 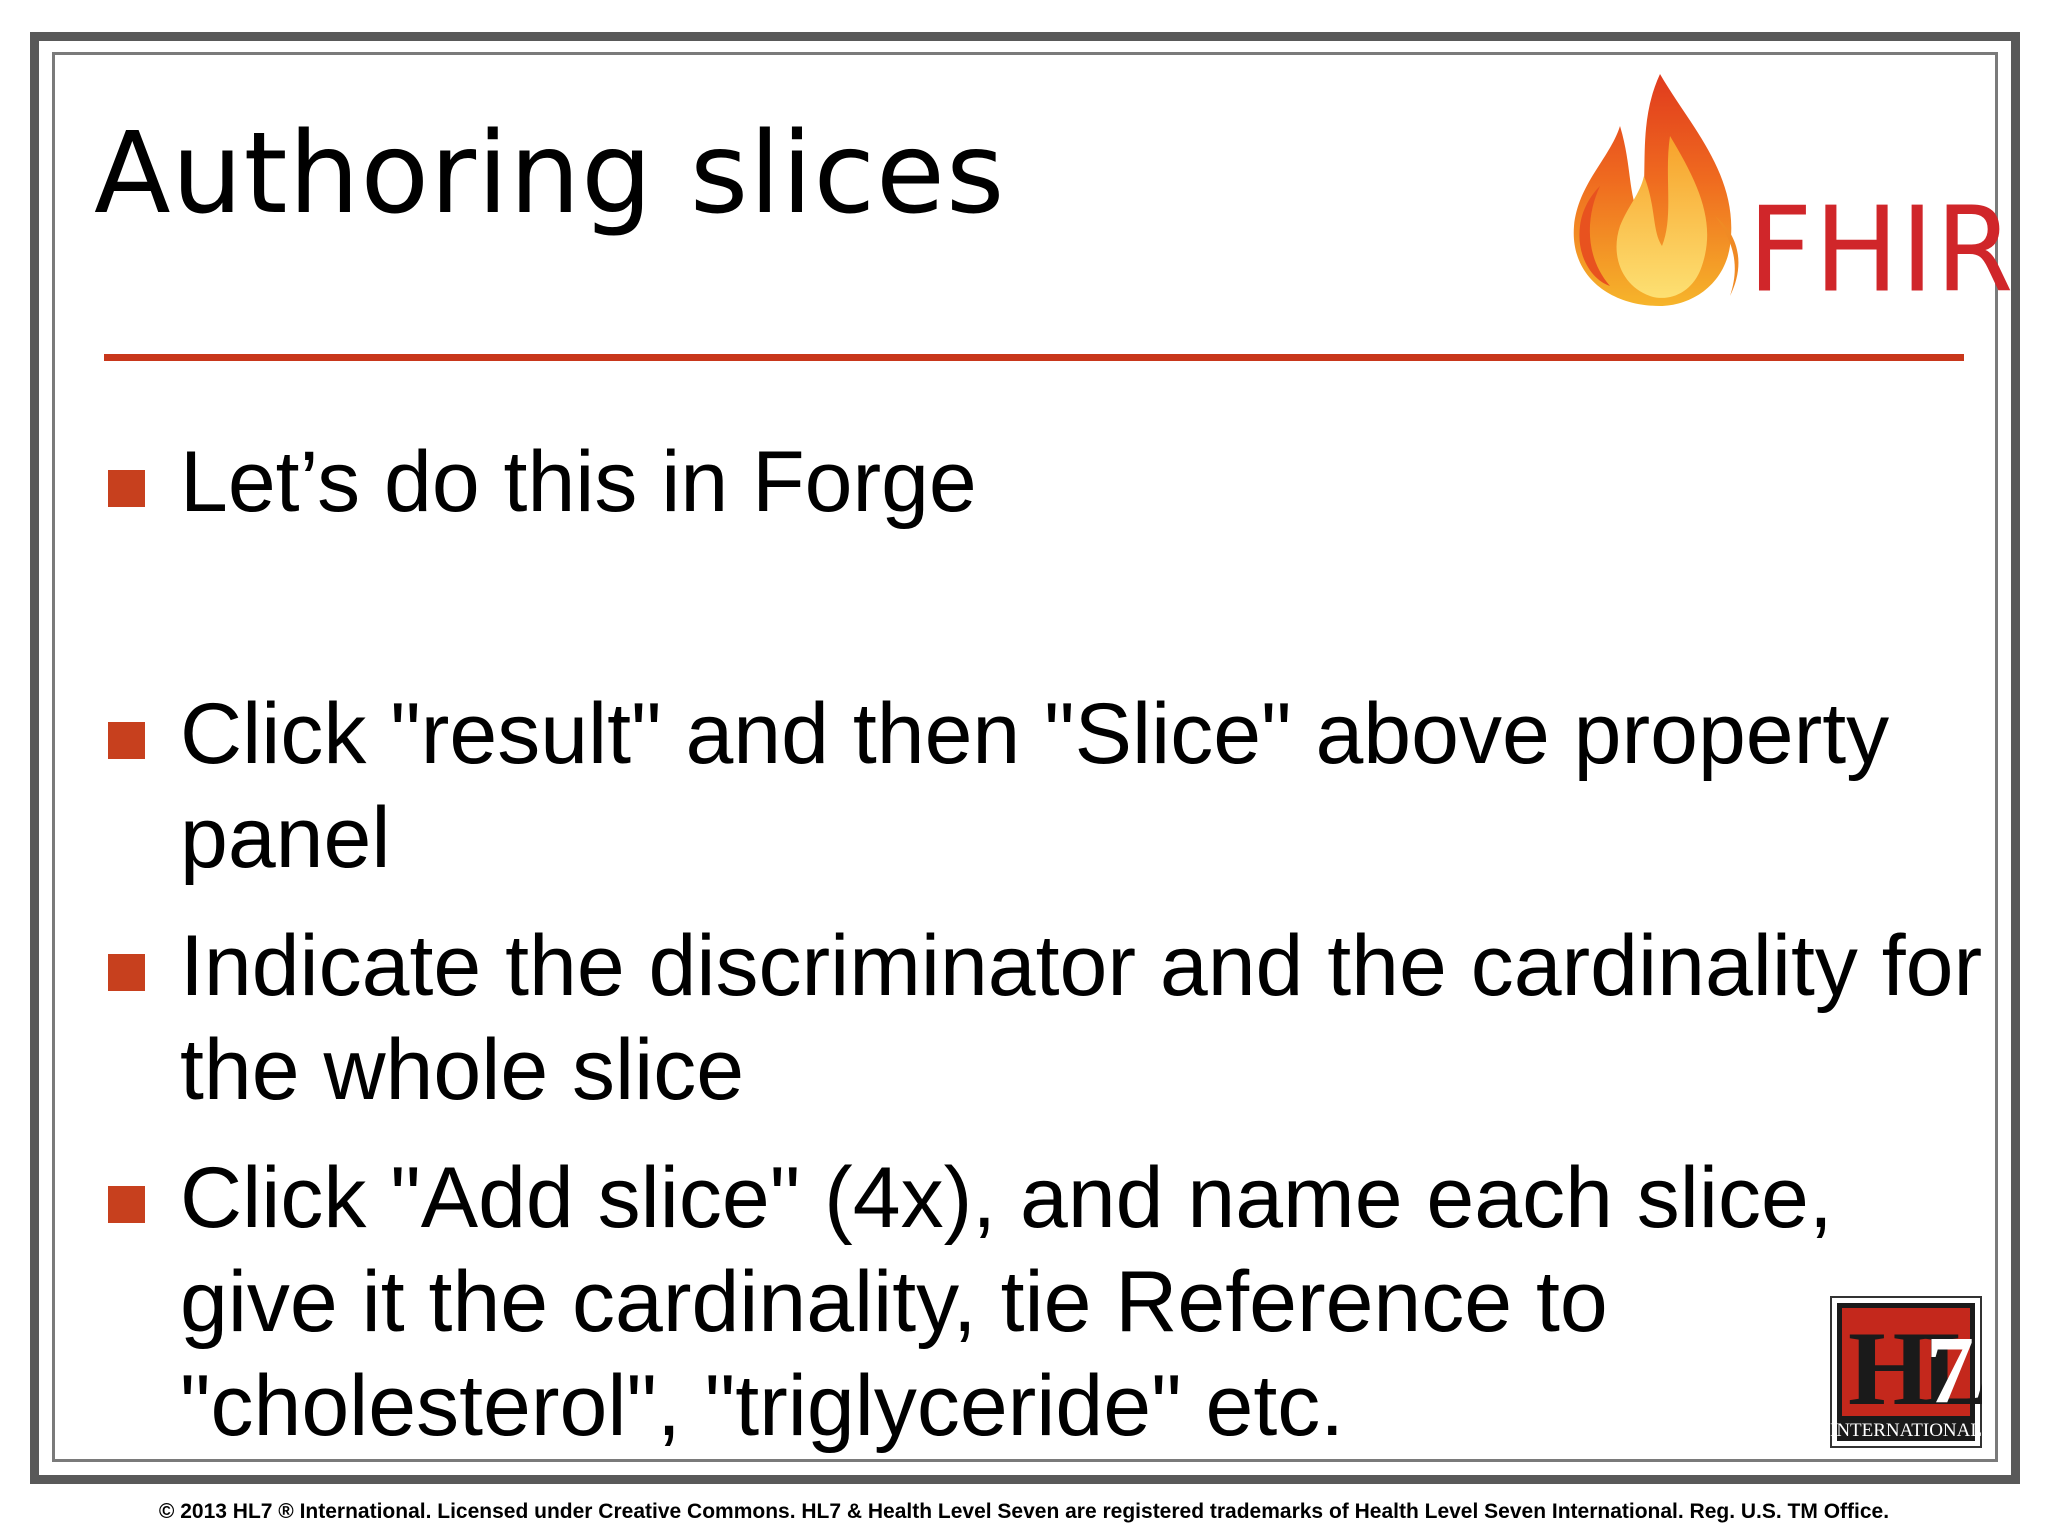 What do you see at coordinates (1906, 1372) in the screenshot?
I see `hl7-logo-icon: HL 7 INTERNATIONAL` at bounding box center [1906, 1372].